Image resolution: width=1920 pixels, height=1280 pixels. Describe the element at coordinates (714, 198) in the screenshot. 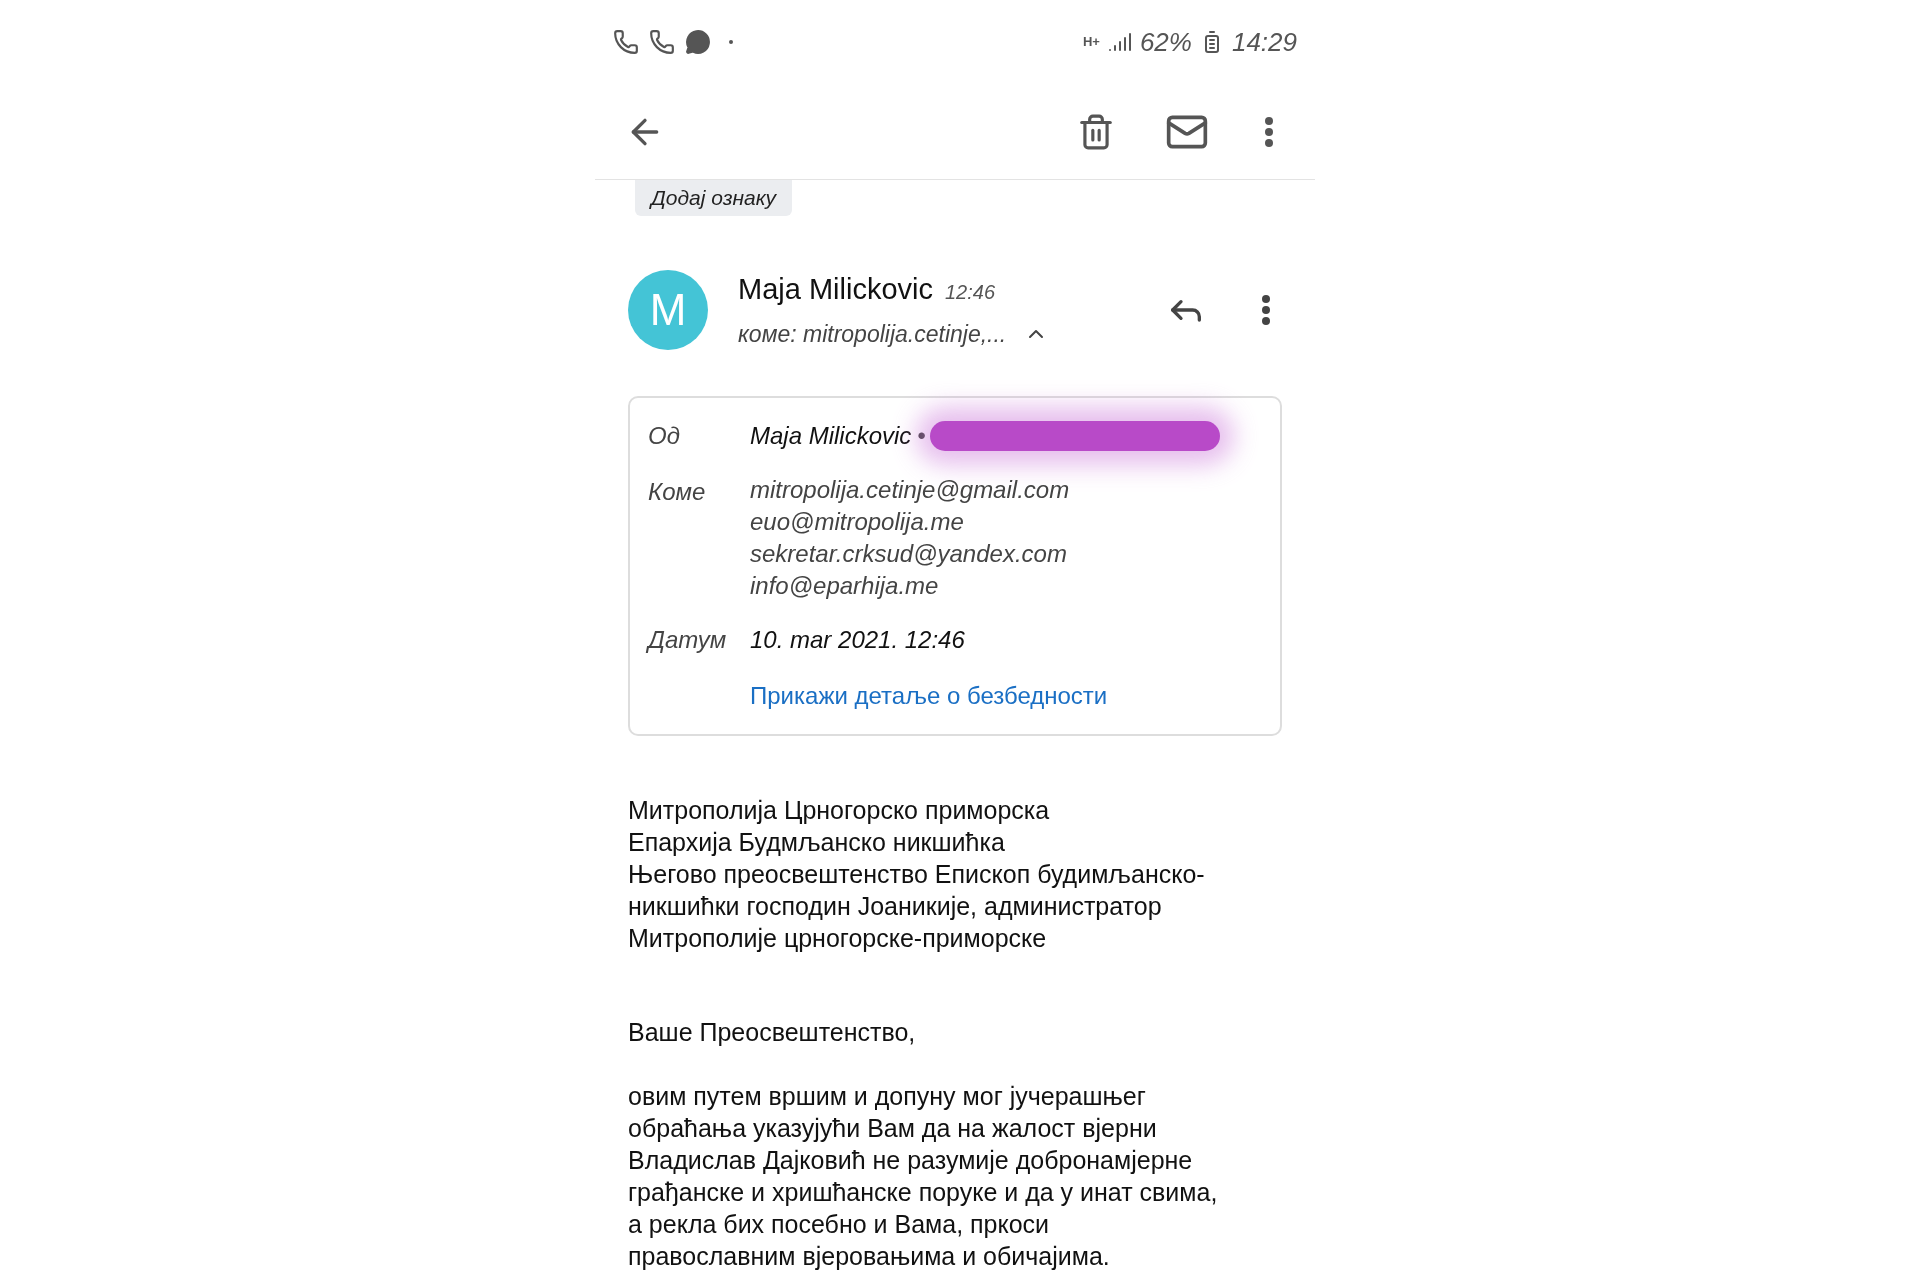

I see `add-label-chip: Додај ознаку` at that location.